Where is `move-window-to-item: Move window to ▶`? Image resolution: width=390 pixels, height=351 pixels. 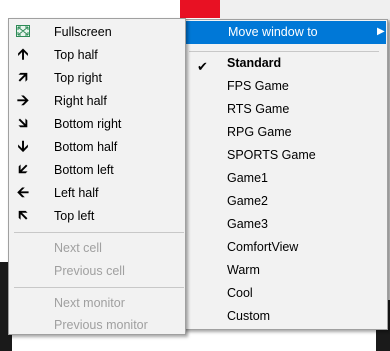
move-window-to-item: Move window to ▶ is located at coordinates (284, 32).